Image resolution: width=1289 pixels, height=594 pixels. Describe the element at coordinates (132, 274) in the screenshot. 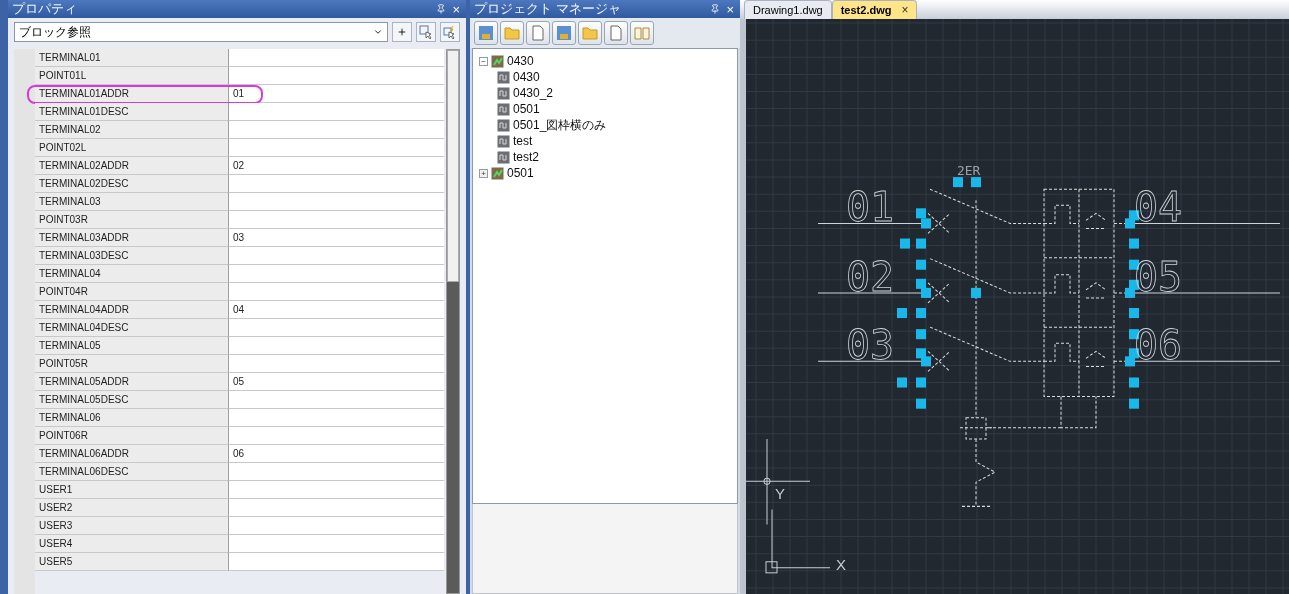

I see `property-name: TERMINAL04` at that location.